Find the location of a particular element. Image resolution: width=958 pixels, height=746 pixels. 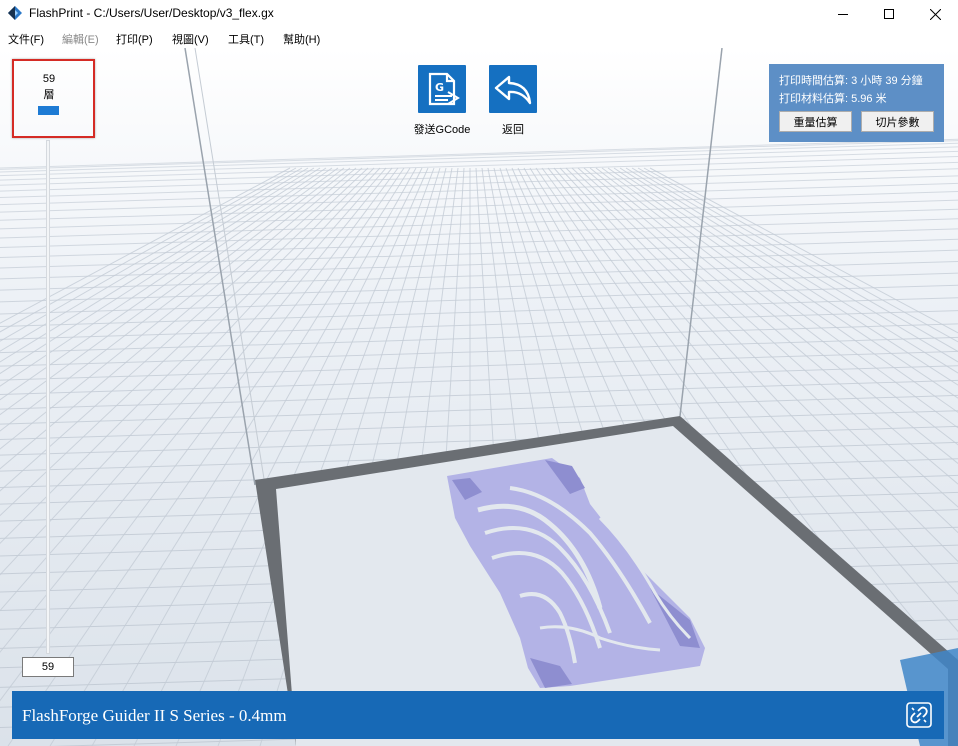

material-label: 打印材料估算: is located at coordinates (814, 99).